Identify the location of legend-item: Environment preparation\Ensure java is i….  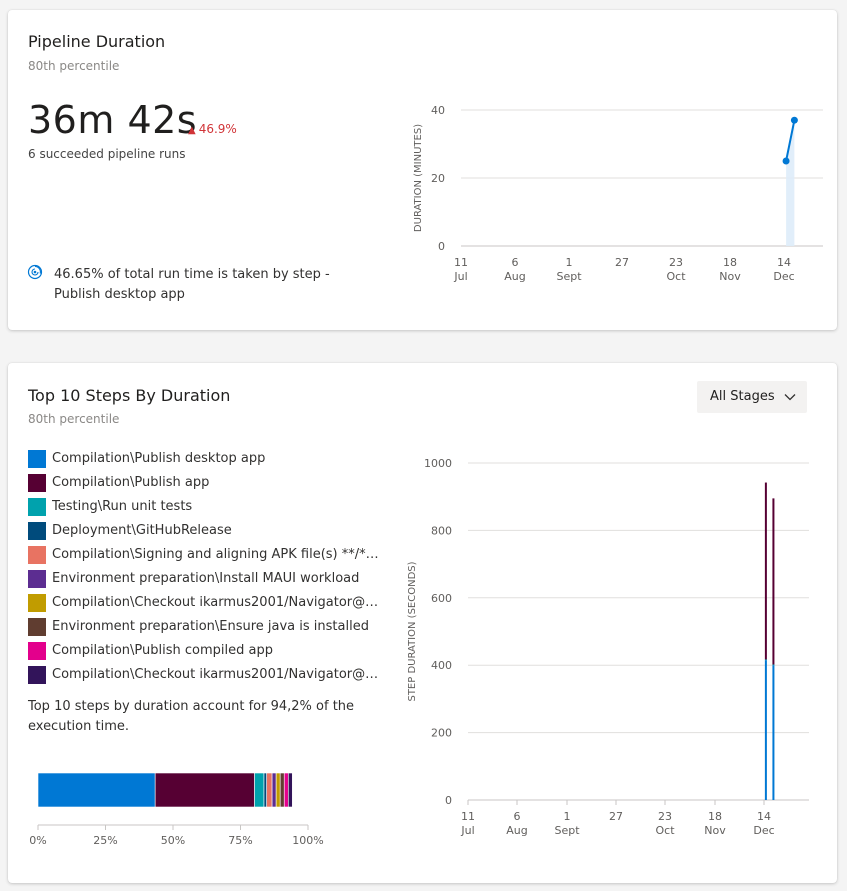
(205, 629).